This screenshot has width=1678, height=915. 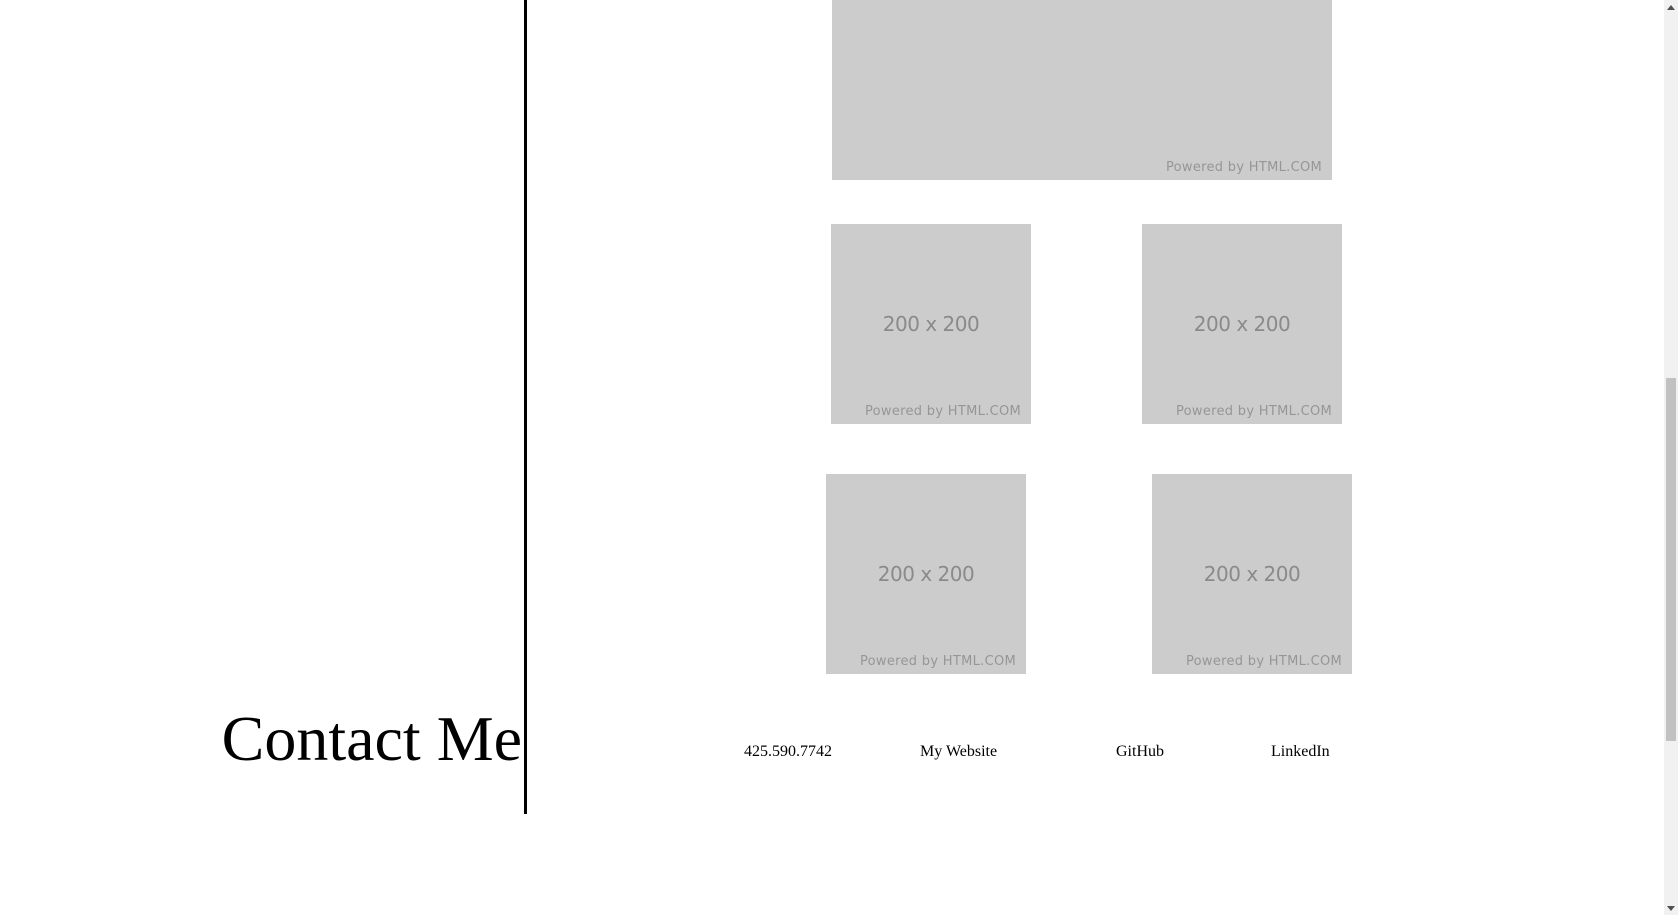 I want to click on banner-image-placeholder: Powered by HTML.COM, so click(x=1082, y=90).